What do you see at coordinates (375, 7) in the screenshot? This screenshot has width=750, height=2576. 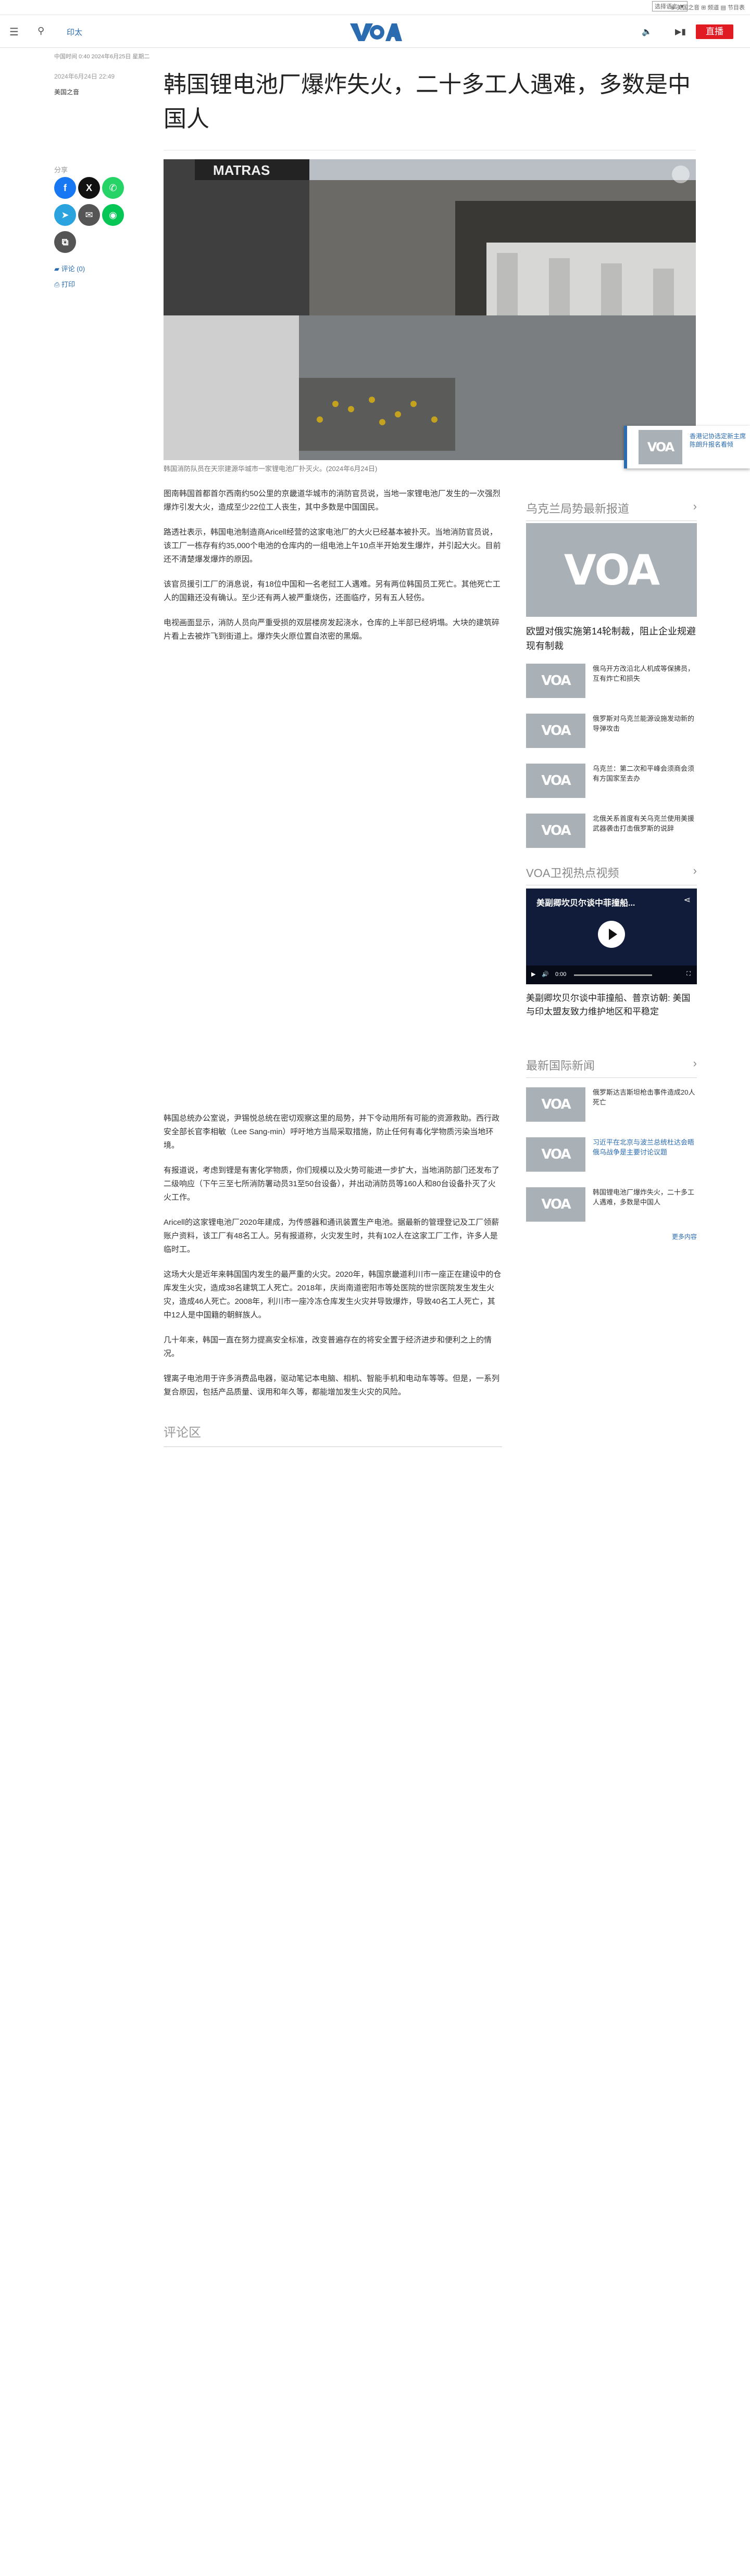 I see `utility-bar: 选择语言 ▼ ⊕ 美国之音 ⊞ 频道 ▤ 节目表` at bounding box center [375, 7].